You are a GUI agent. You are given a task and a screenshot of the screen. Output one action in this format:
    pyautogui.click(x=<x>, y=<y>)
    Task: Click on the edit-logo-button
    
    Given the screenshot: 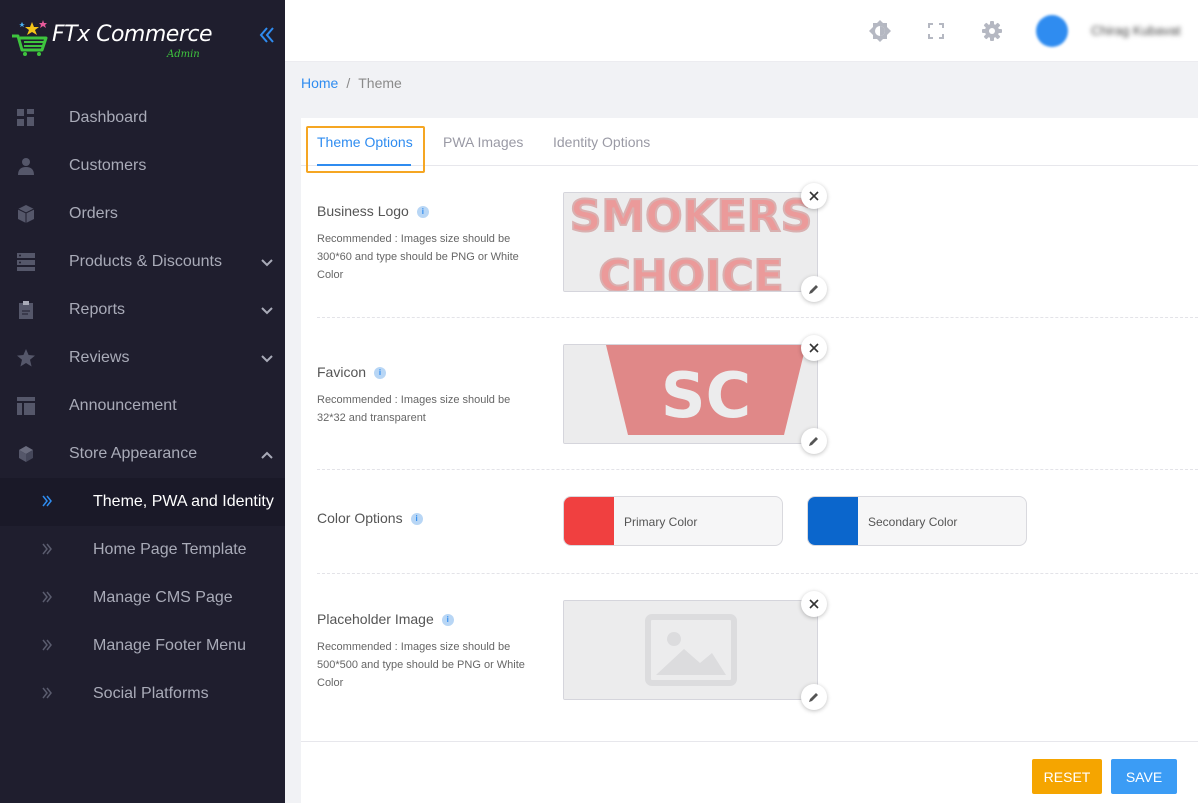 What is the action you would take?
    pyautogui.click(x=814, y=289)
    